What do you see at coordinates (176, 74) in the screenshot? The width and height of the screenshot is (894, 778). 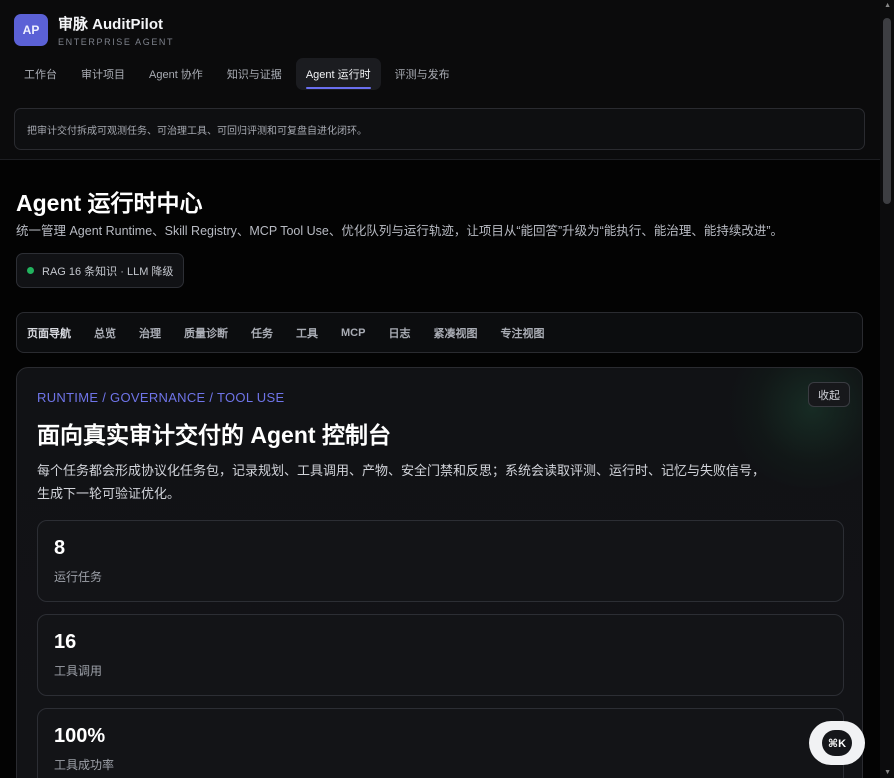 I see `nav-tab-agent-collab: Agent 协作` at bounding box center [176, 74].